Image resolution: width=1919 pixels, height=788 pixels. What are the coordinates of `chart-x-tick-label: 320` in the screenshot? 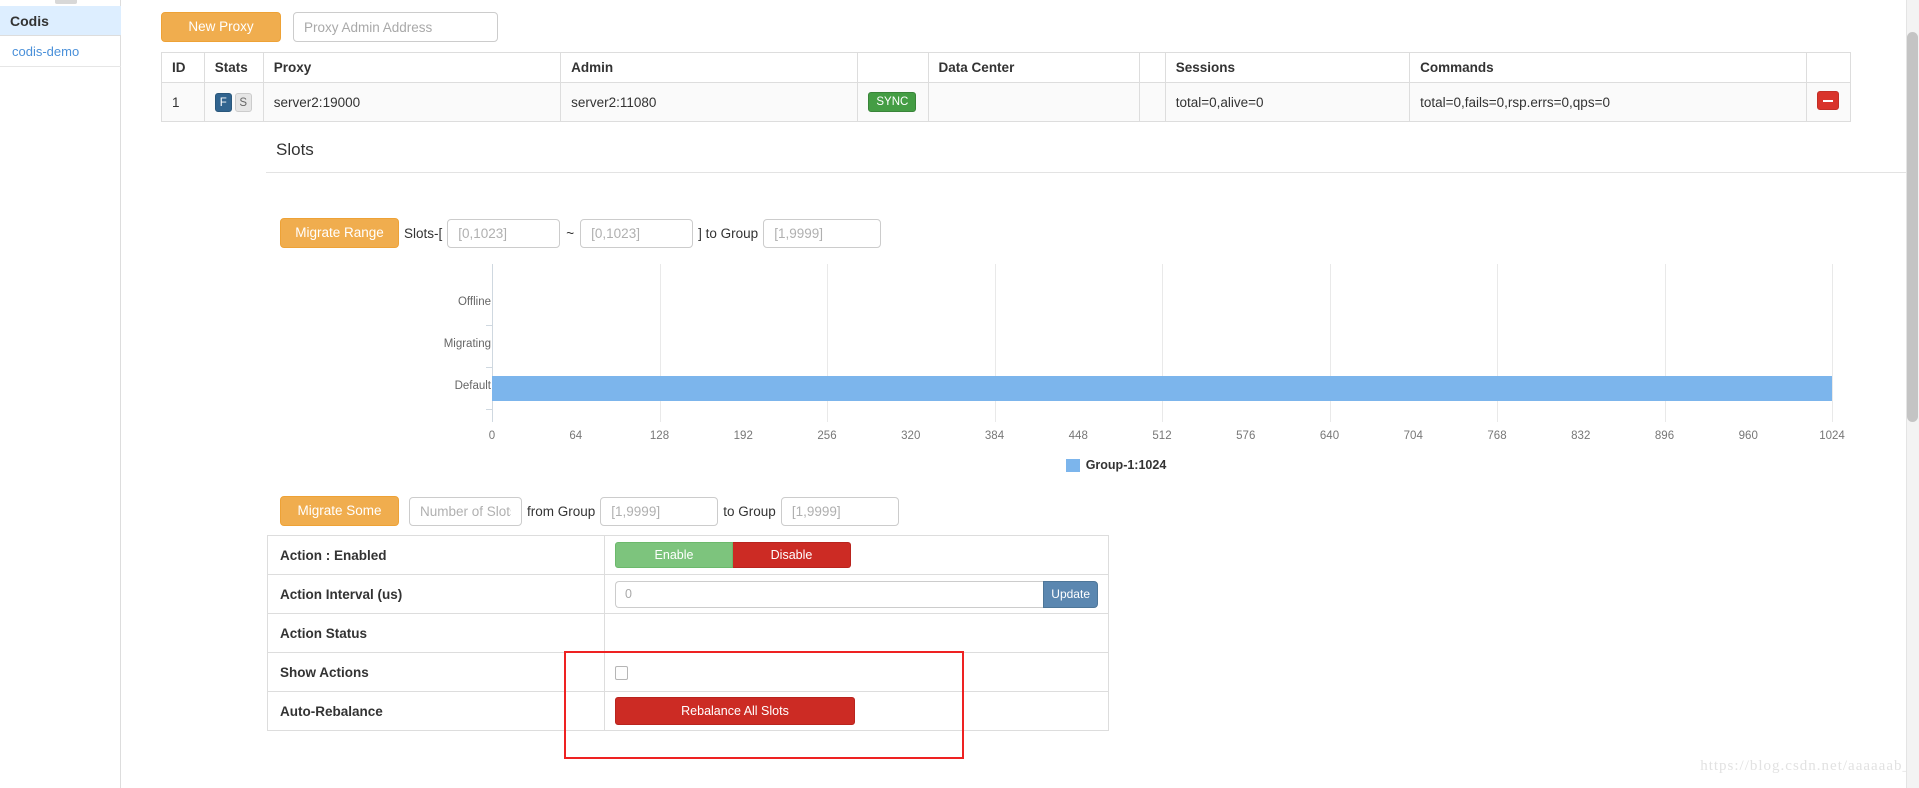 It's located at (911, 436).